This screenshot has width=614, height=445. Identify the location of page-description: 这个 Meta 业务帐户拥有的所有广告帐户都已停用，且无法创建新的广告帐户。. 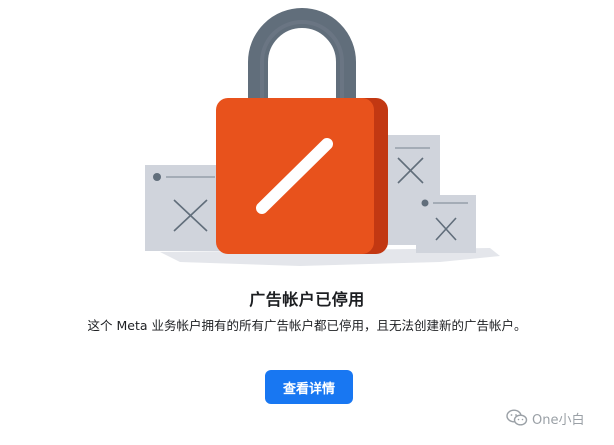
(307, 325).